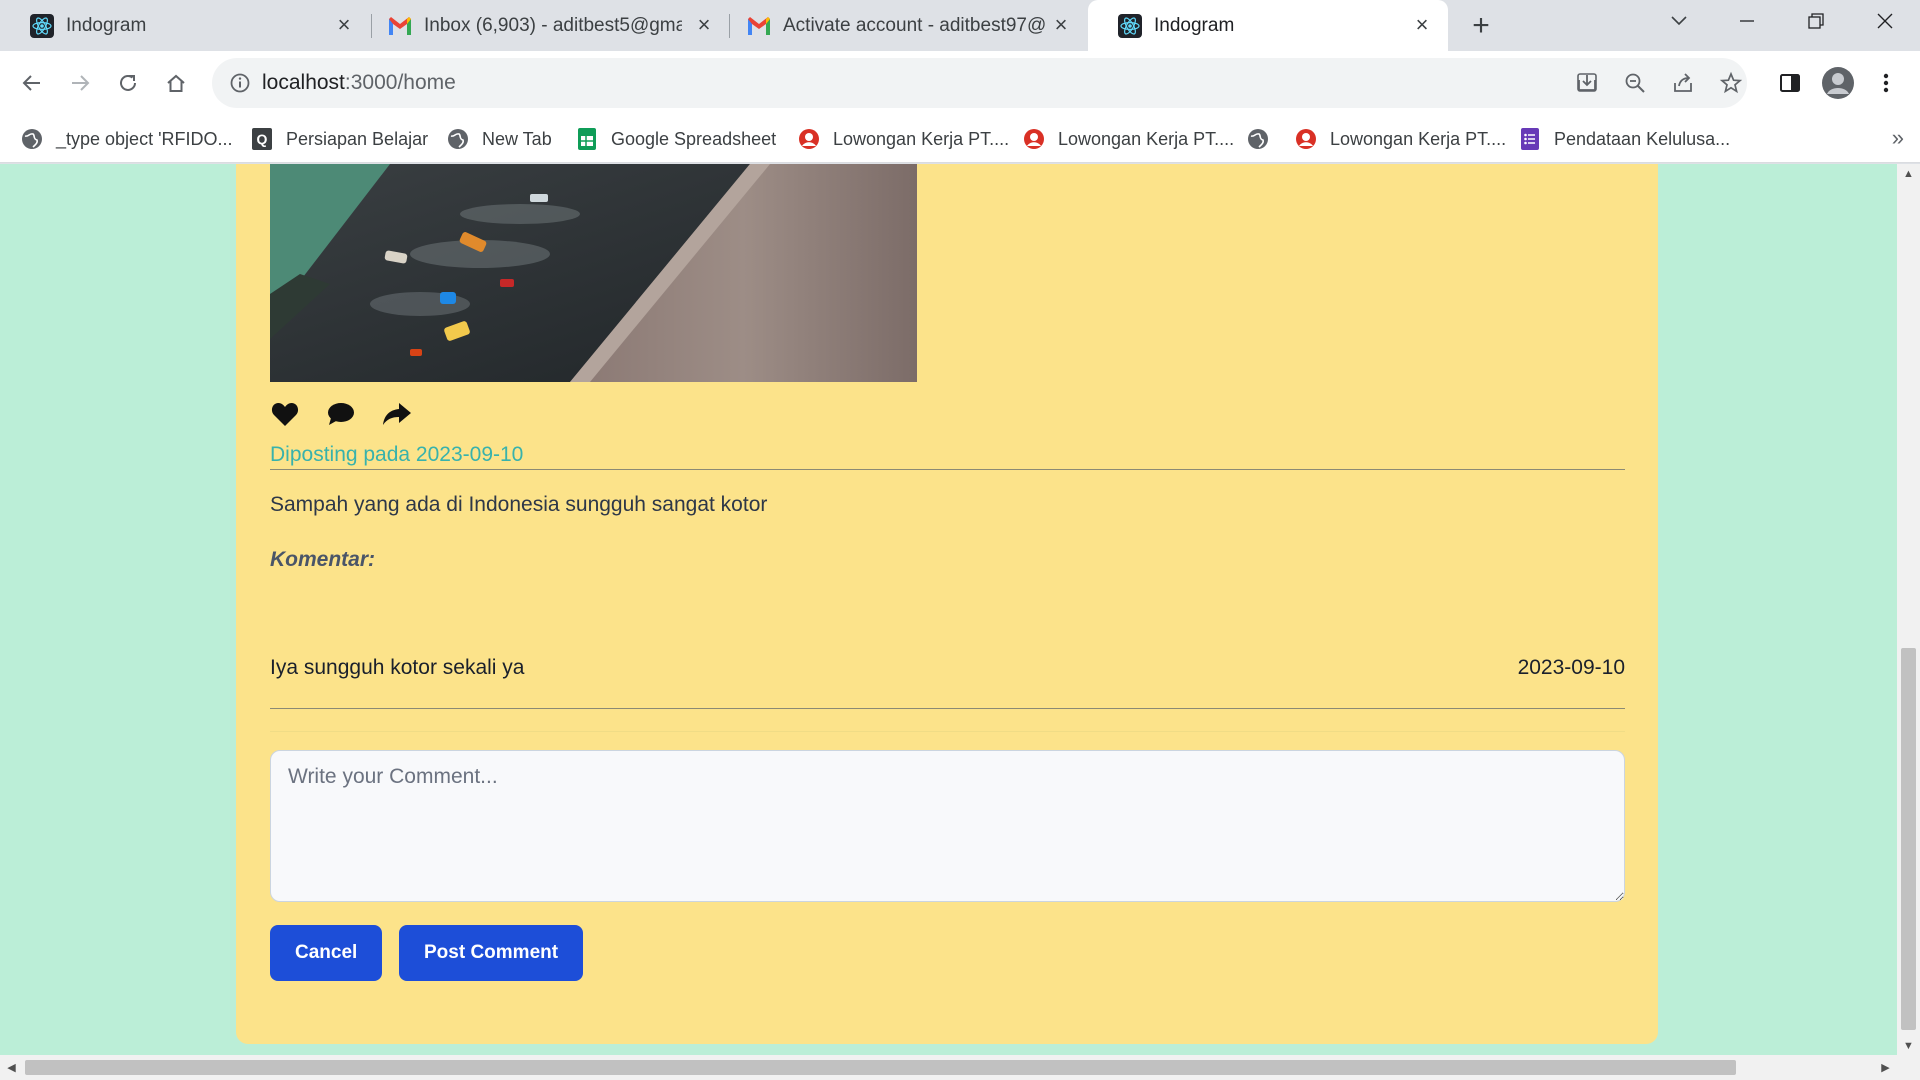  I want to click on cancel-button: Cancel, so click(326, 953).